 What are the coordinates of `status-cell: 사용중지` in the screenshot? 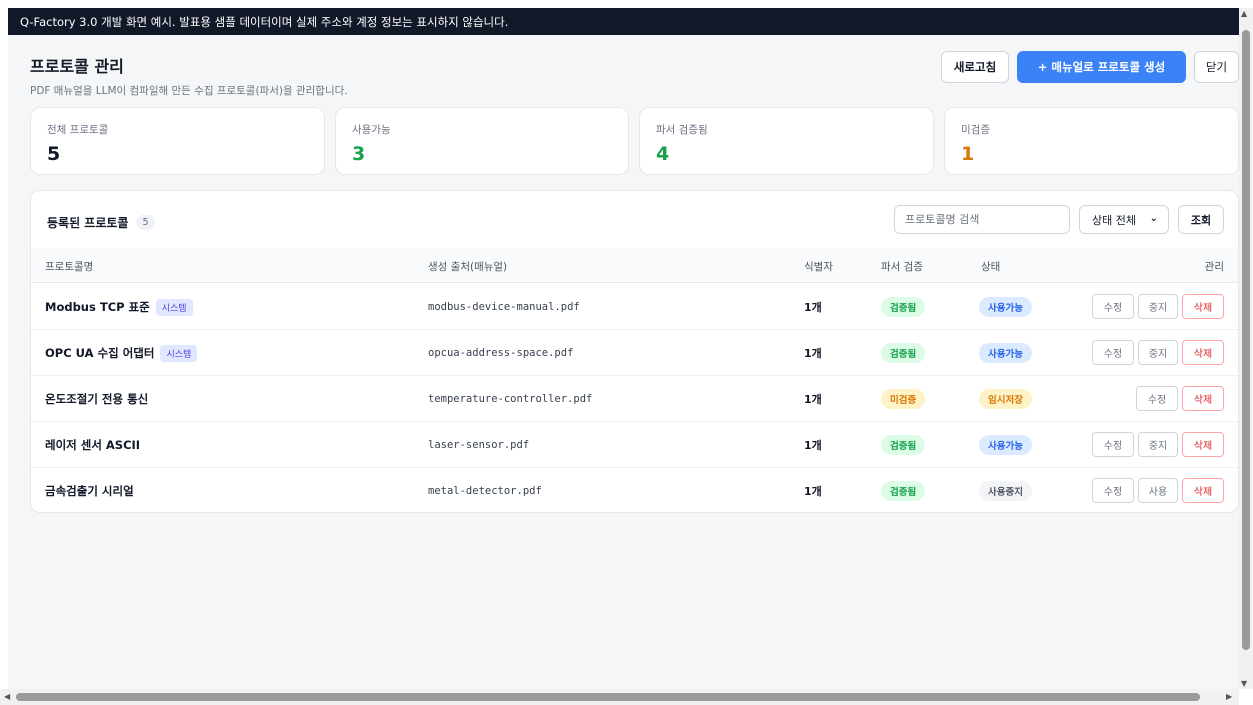 It's located at (1005, 490).